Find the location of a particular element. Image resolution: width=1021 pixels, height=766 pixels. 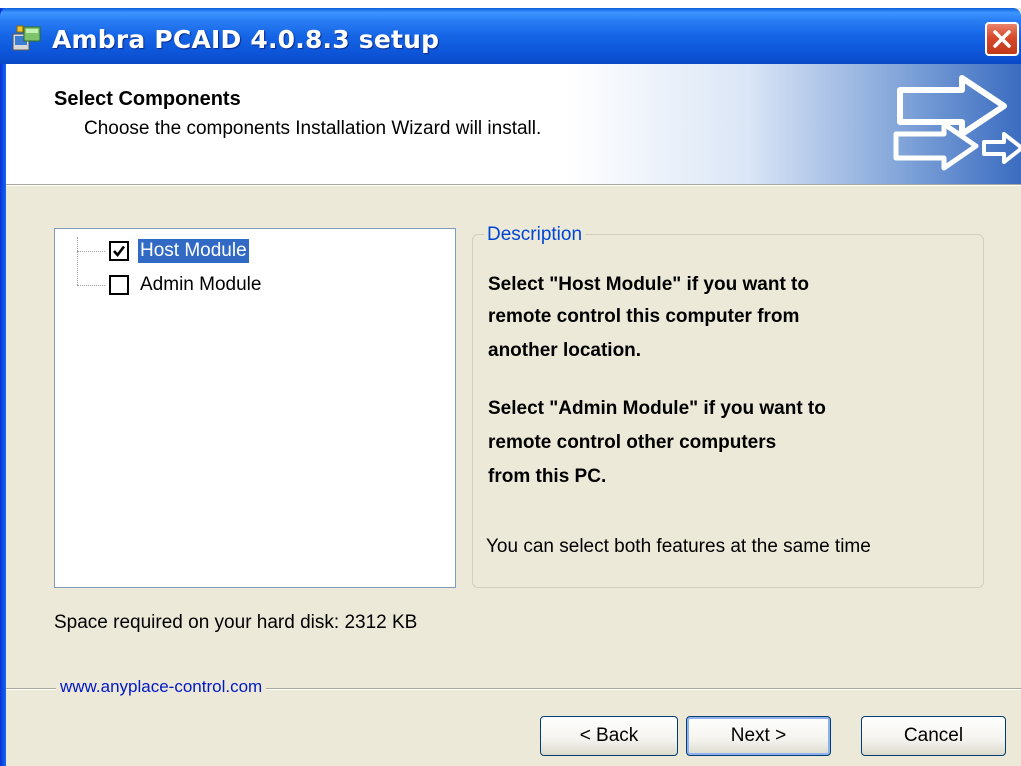

title-bar: Ambra PCAID 4.0.8.3 setup is located at coordinates (510, 36).